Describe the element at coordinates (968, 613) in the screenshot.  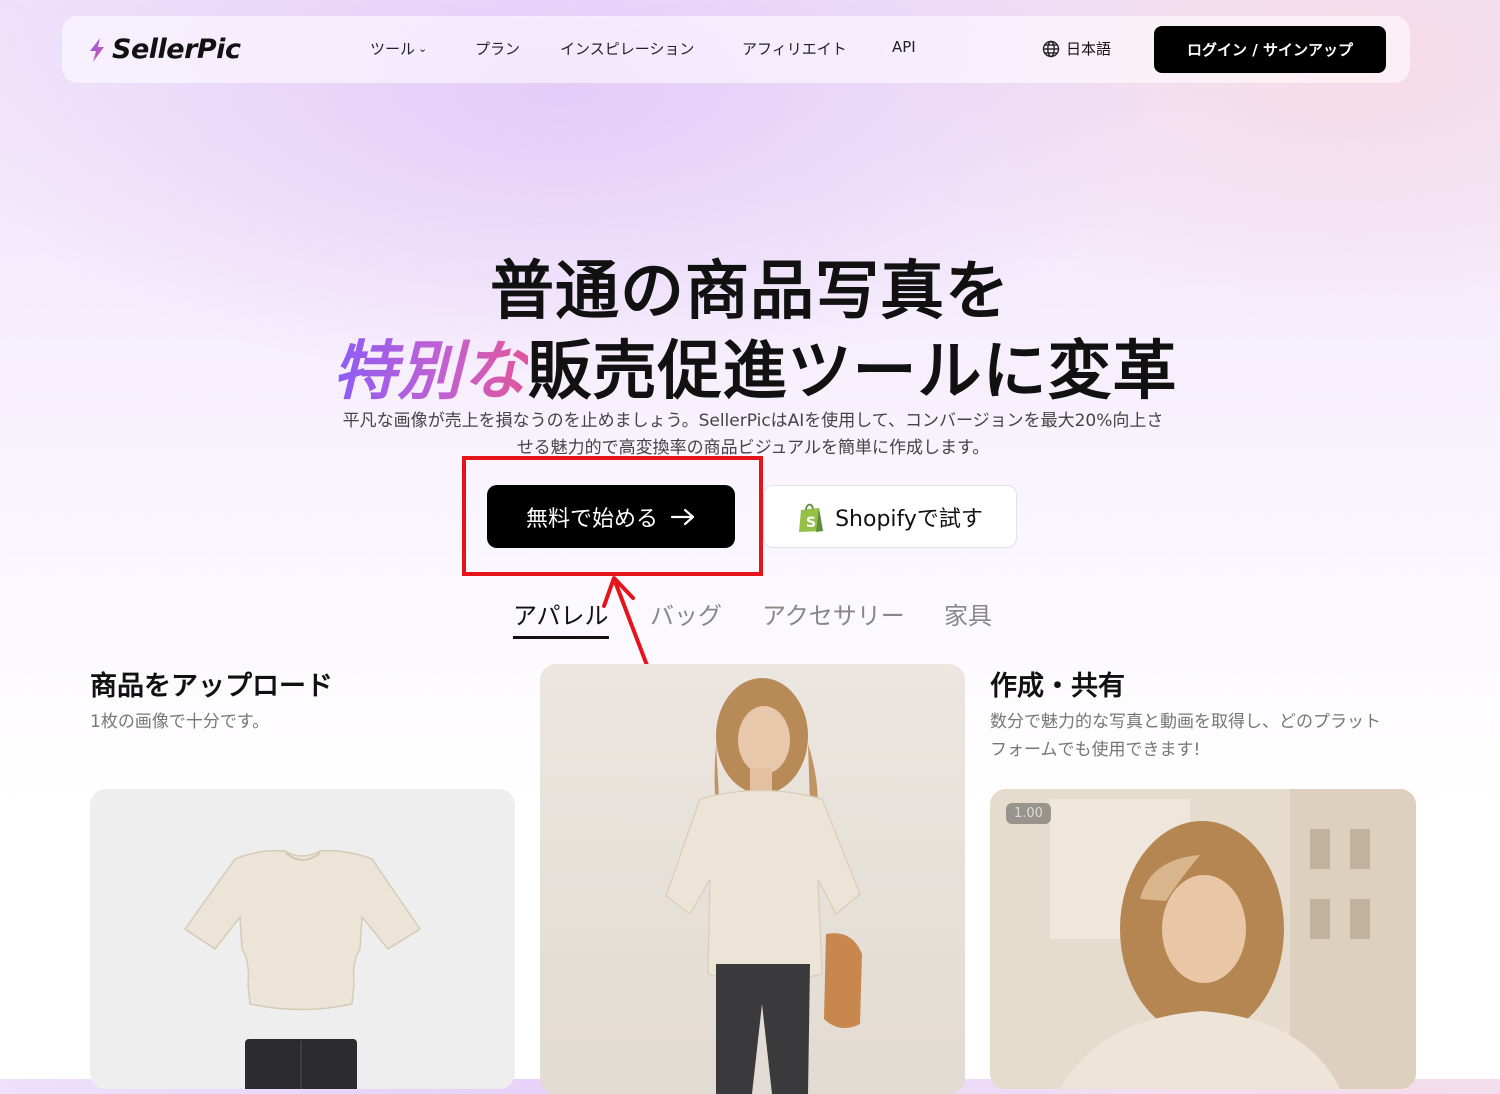
I see `tab-furniture: 家具` at that location.